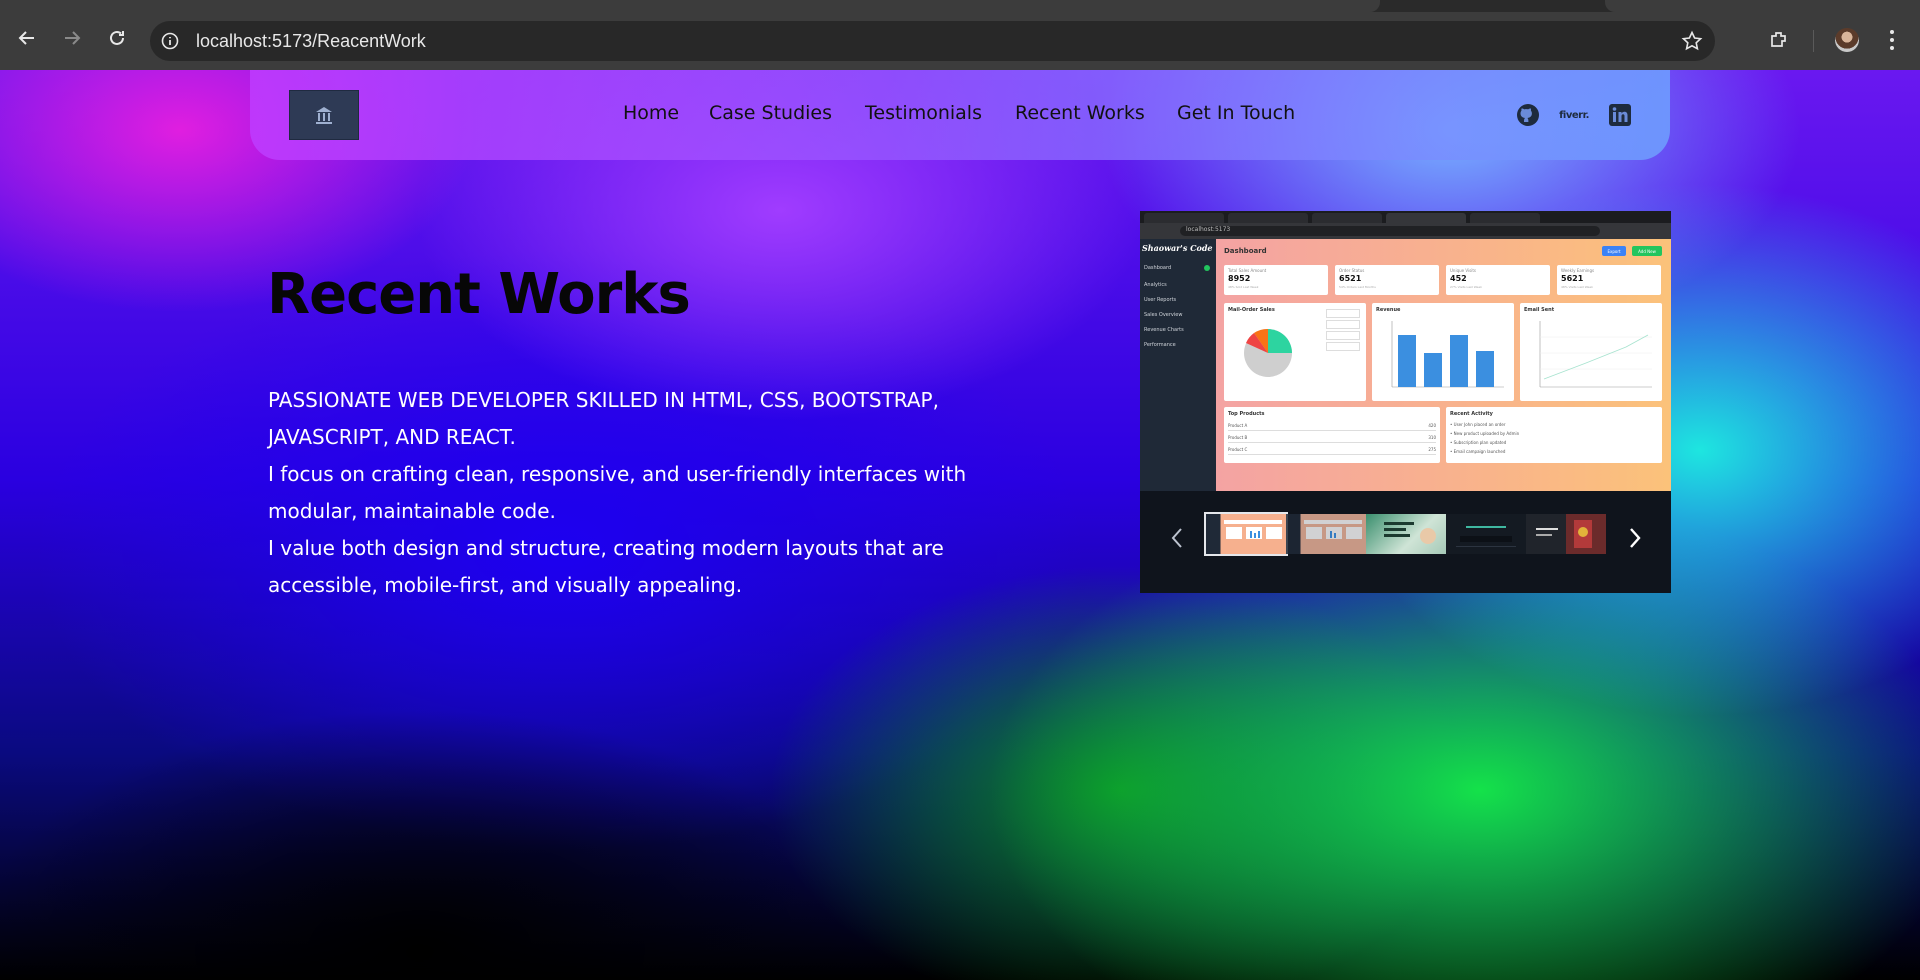  I want to click on stat-card: Unique Visits 452 27% Visits Last Week, so click(1498, 280).